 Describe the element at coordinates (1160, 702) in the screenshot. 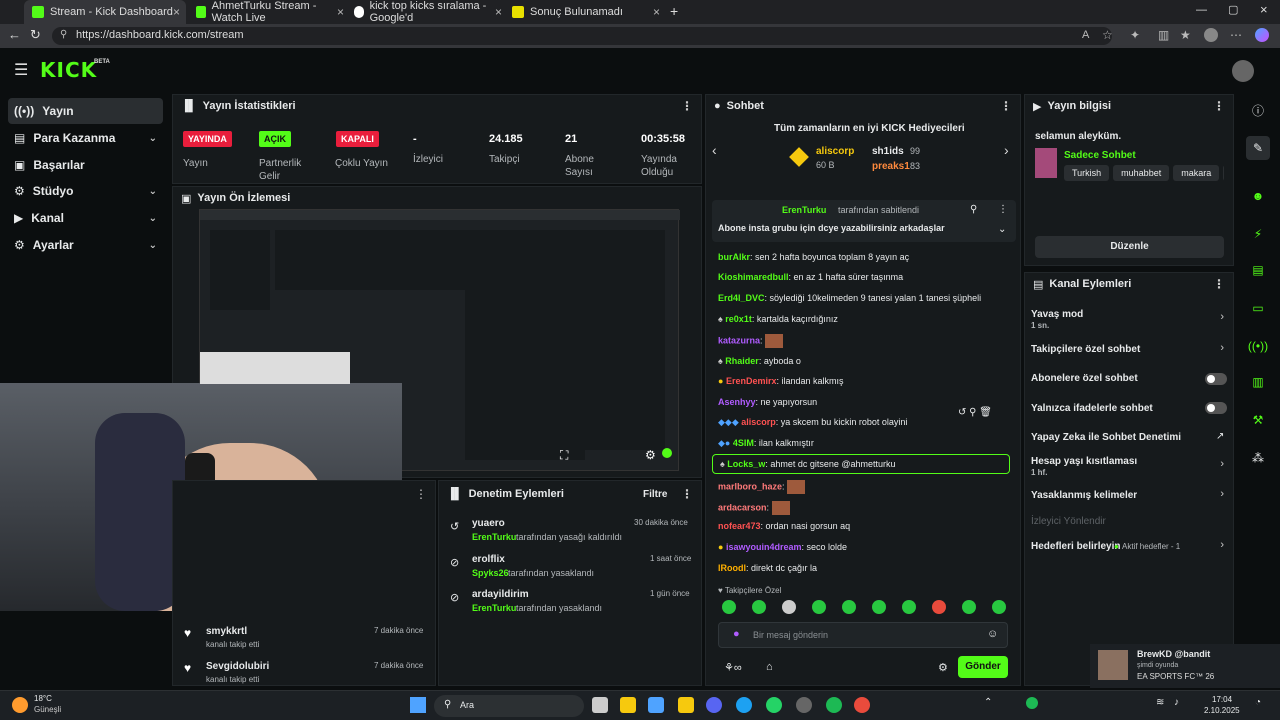

I see `wifi-icon: ≋` at that location.